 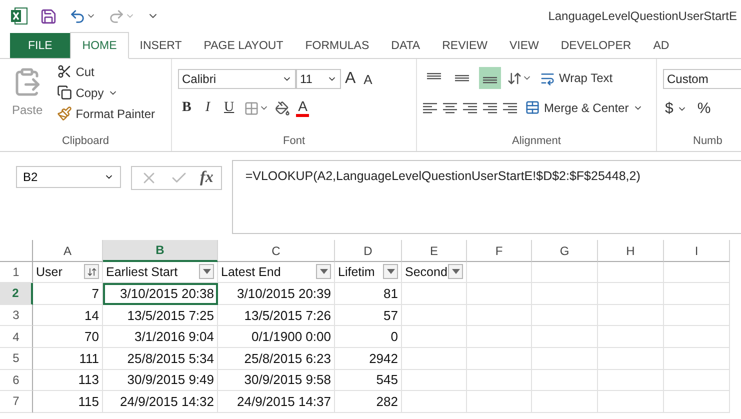 What do you see at coordinates (68, 177) in the screenshot?
I see `name-box: B2` at bounding box center [68, 177].